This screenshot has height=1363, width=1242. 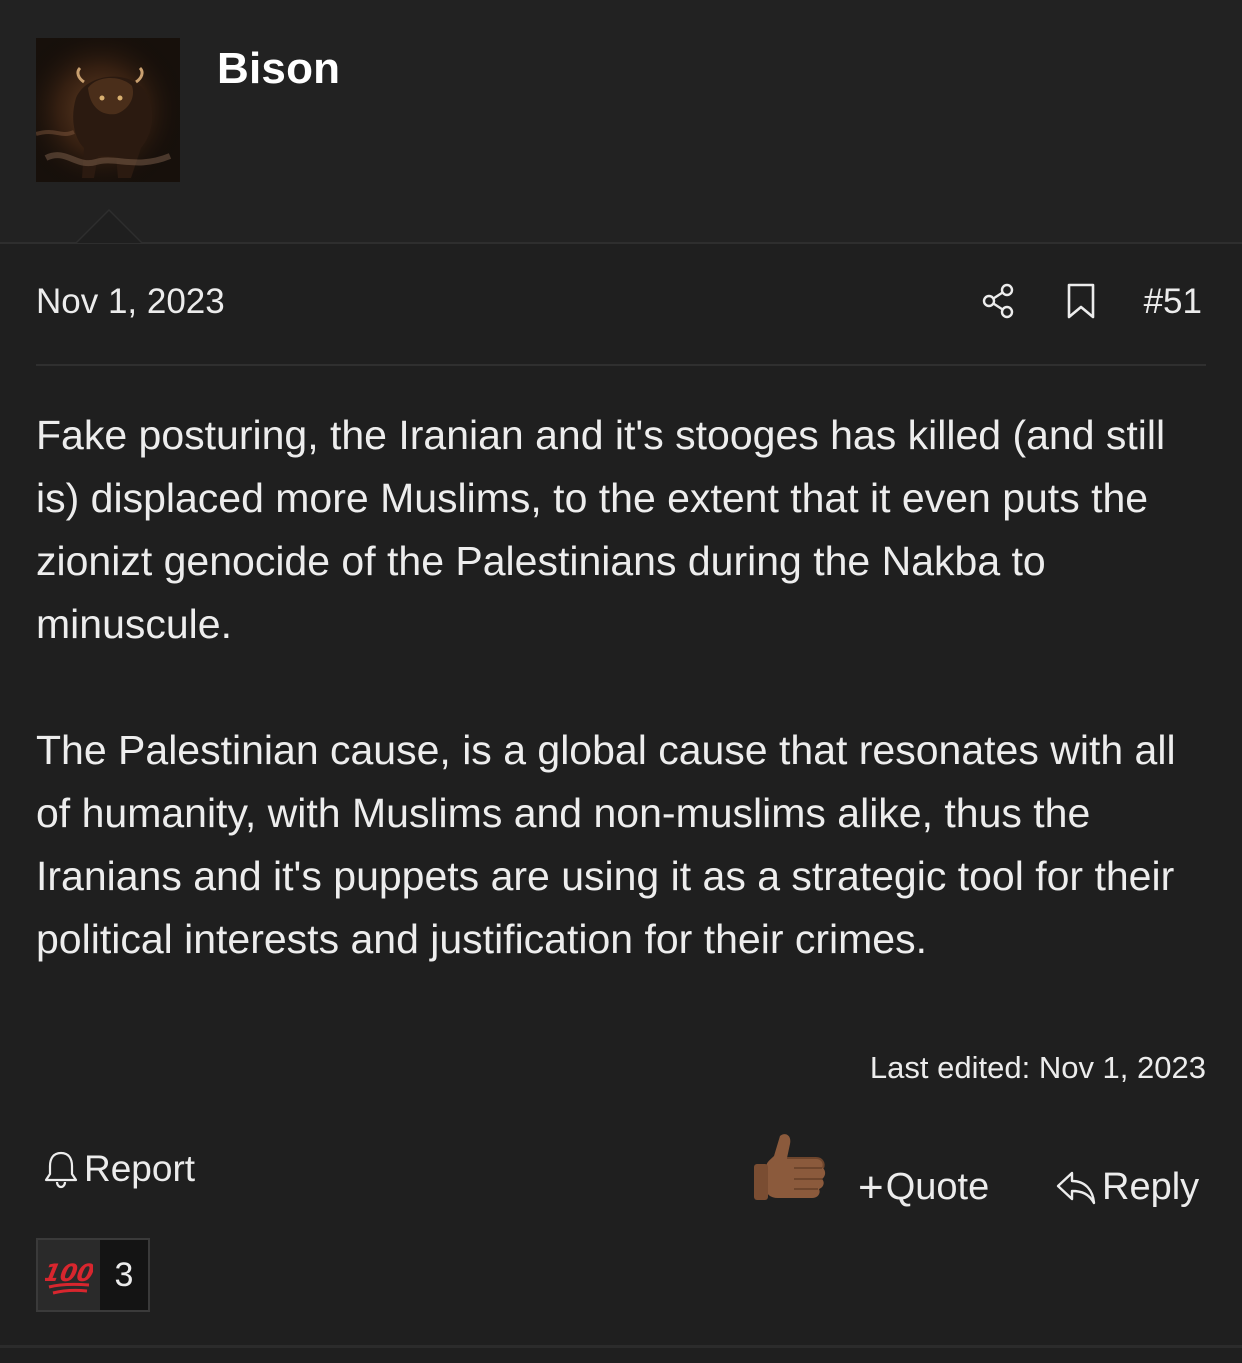 I want to click on post-meta-row: Nov 1, 2023 #51, so click(x=621, y=303).